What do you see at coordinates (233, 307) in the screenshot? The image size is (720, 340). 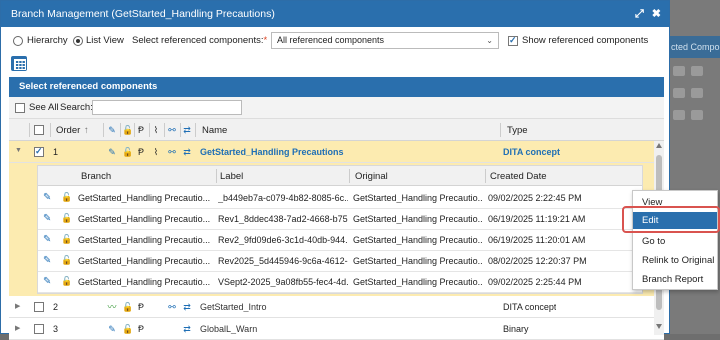 I see `row-name-link: GetStarted_Intro` at bounding box center [233, 307].